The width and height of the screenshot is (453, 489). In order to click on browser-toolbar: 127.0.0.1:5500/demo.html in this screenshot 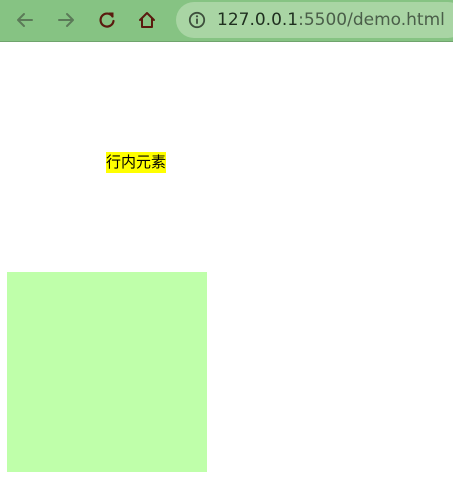, I will do `click(226, 21)`.